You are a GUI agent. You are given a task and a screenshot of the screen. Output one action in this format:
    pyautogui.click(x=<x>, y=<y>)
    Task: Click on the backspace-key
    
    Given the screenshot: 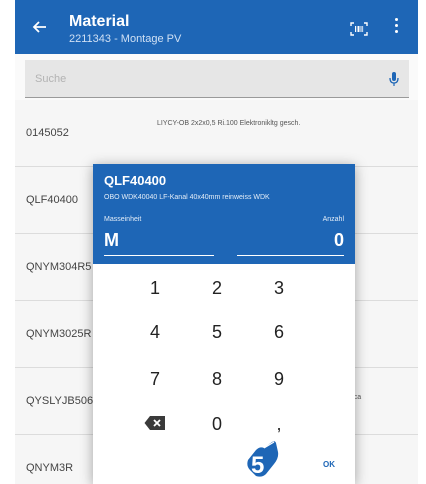 What is the action you would take?
    pyautogui.click(x=155, y=424)
    